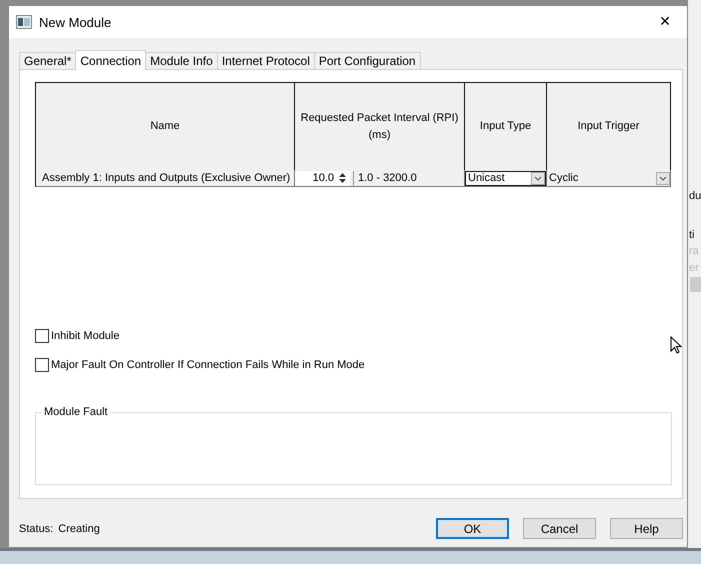 The image size is (701, 564). I want to click on background-text: ti, so click(691, 235).